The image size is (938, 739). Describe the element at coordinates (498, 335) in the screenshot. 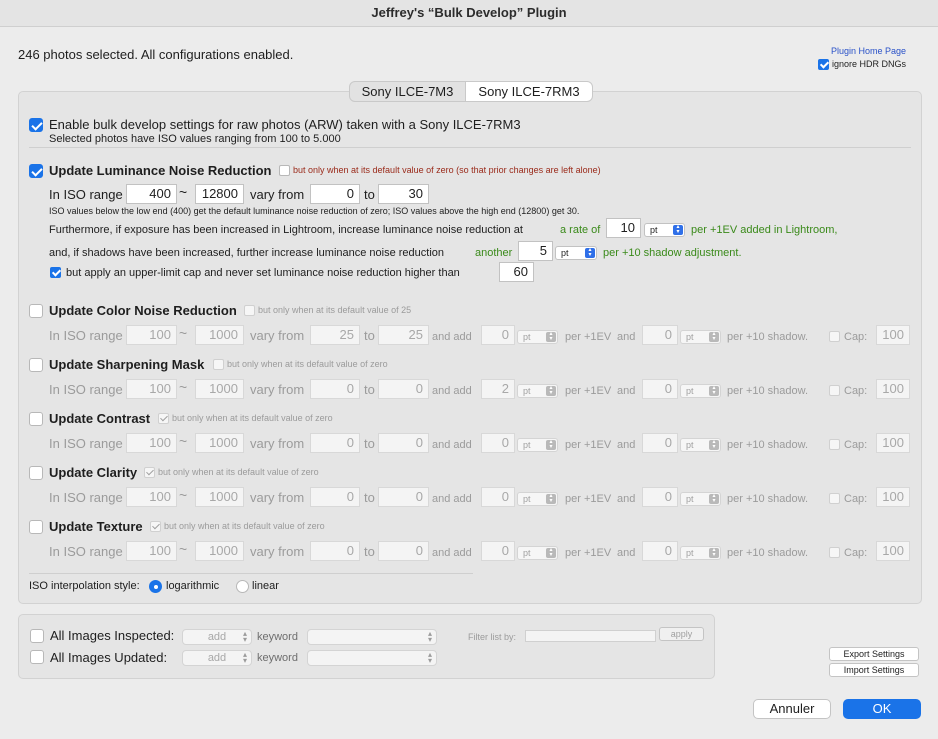

I see `color-noise-reduction-ev-input: 0` at that location.